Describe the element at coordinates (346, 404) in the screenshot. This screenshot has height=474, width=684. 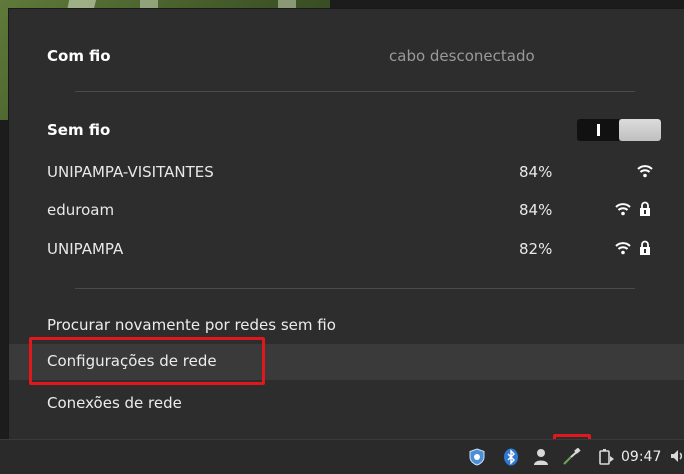
I see `network-connections-item: Conexões de rede` at that location.